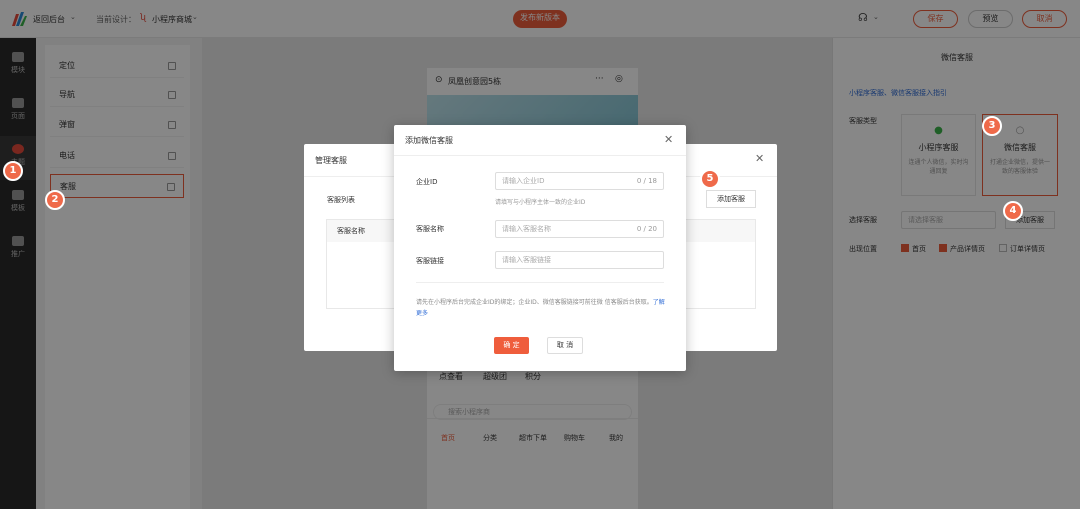  Describe the element at coordinates (579, 260) in the screenshot. I see `service-link-input: 请输入客服链接` at that location.